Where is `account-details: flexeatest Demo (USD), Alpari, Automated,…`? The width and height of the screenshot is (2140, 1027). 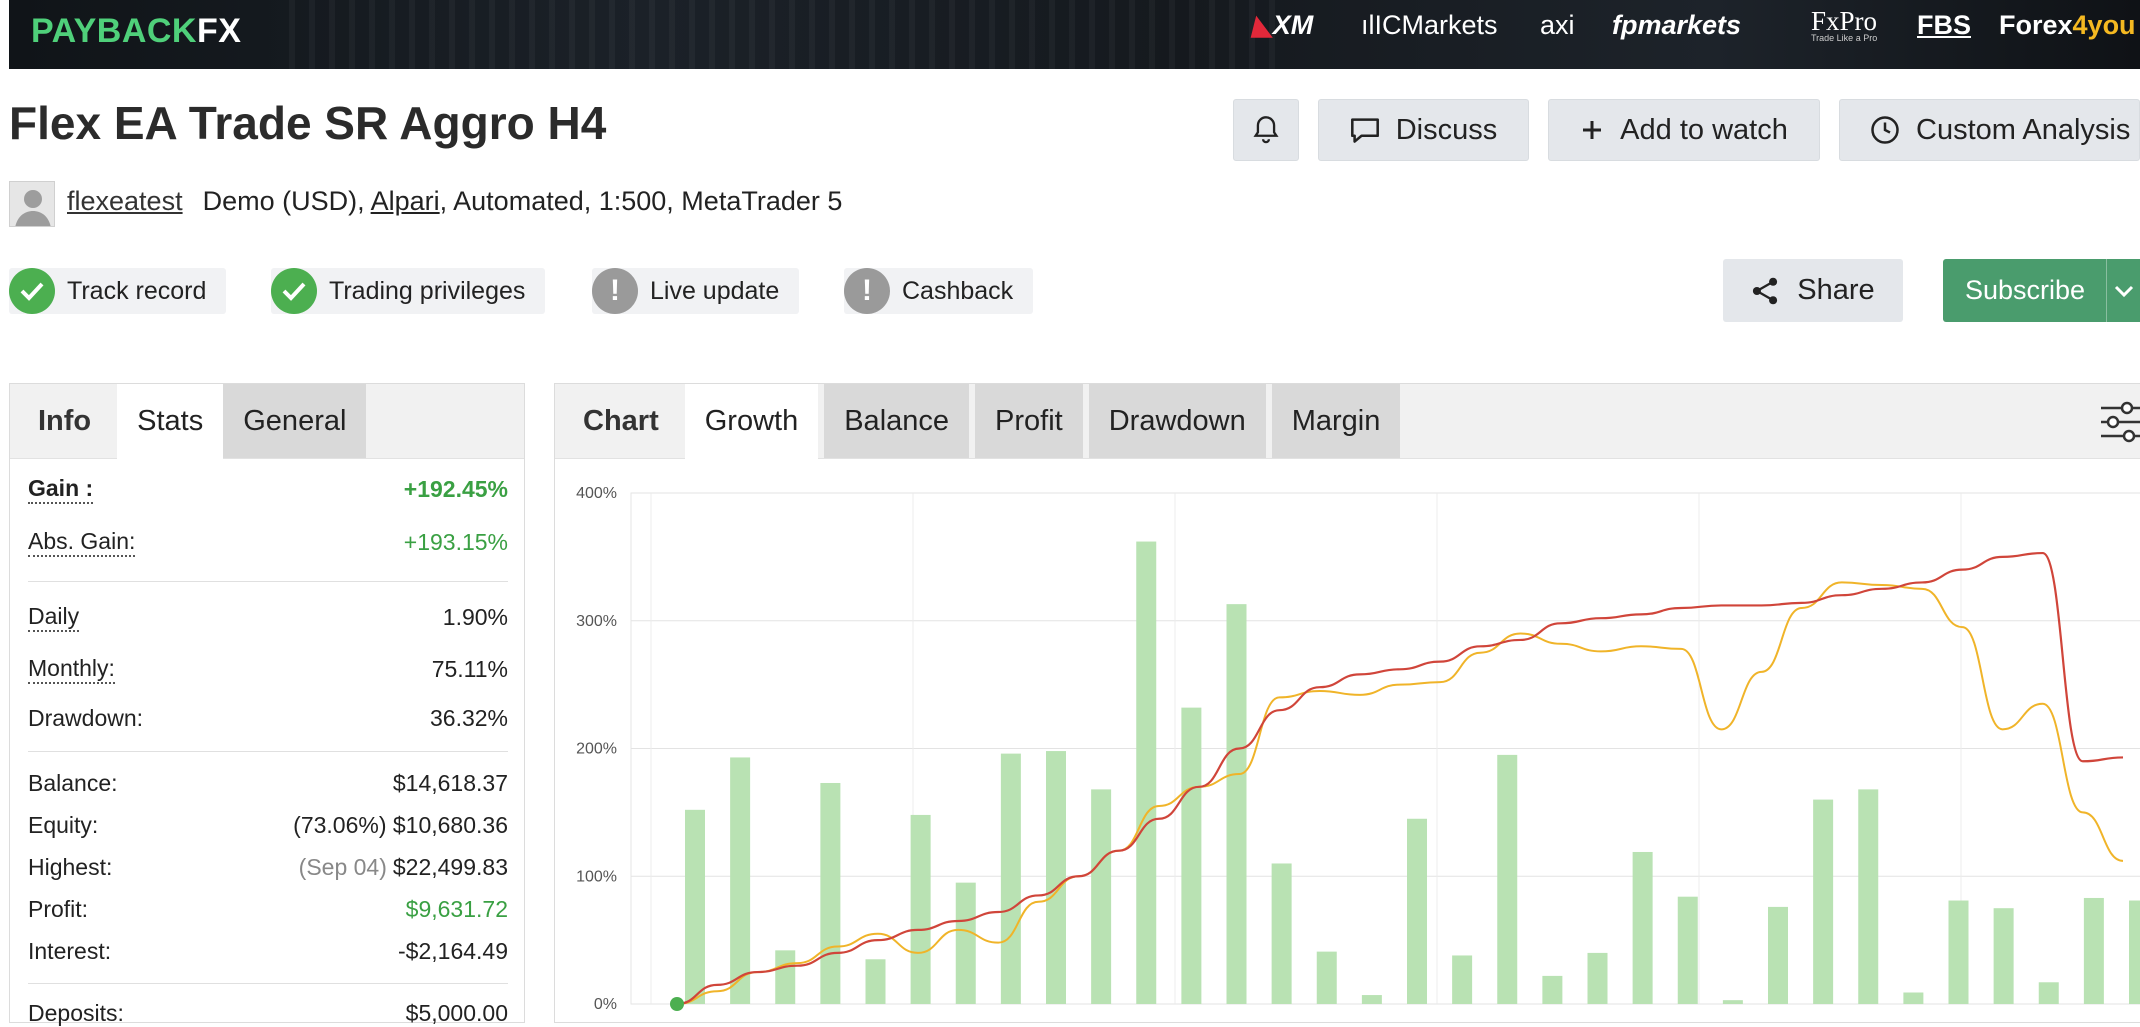
account-details: flexeatest Demo (USD), Alpari, Automated,… is located at coordinates (455, 201).